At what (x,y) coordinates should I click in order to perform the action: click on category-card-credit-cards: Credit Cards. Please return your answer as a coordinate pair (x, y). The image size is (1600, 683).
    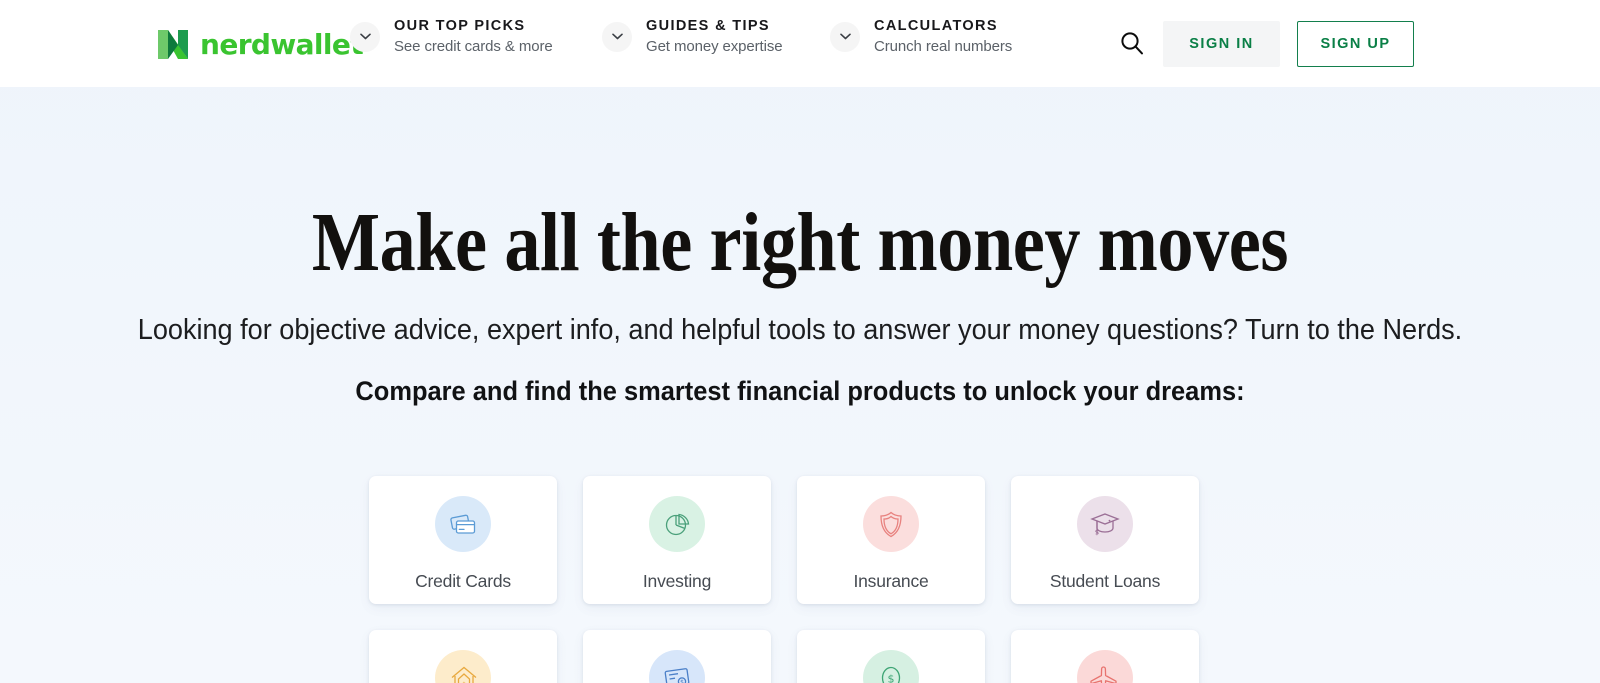
    Looking at the image, I should click on (463, 540).